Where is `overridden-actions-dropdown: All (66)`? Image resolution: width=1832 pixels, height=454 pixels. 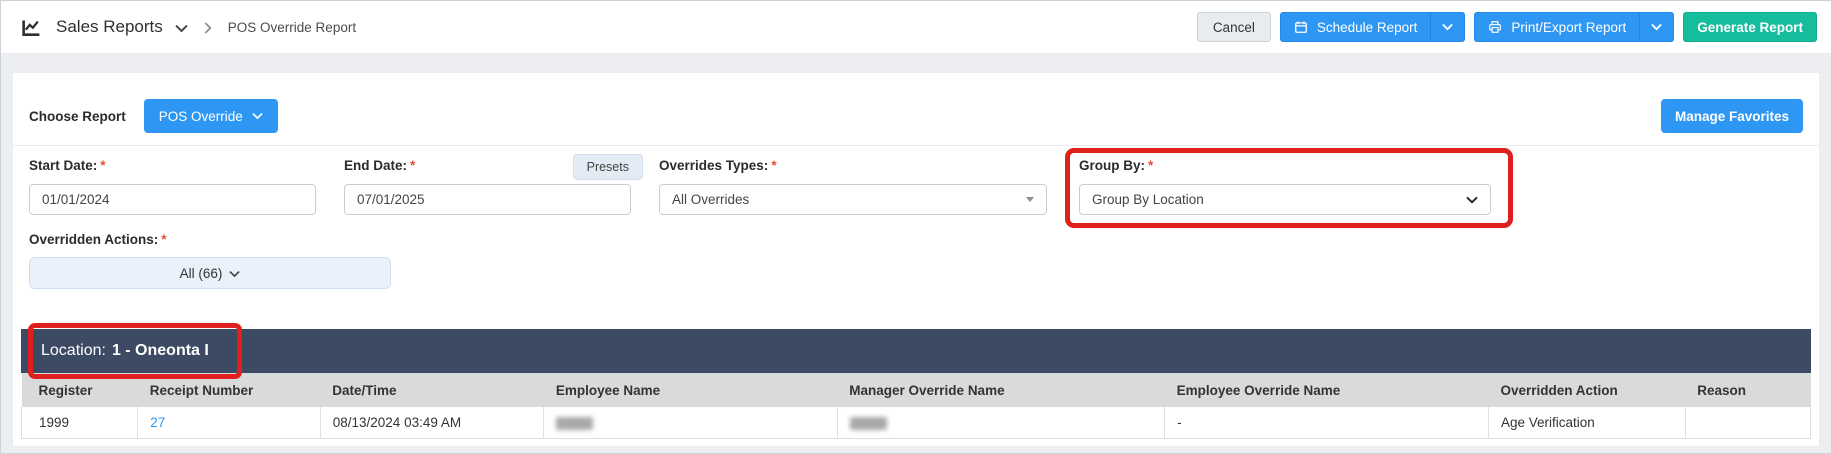
overridden-actions-dropdown: All (66) is located at coordinates (210, 273).